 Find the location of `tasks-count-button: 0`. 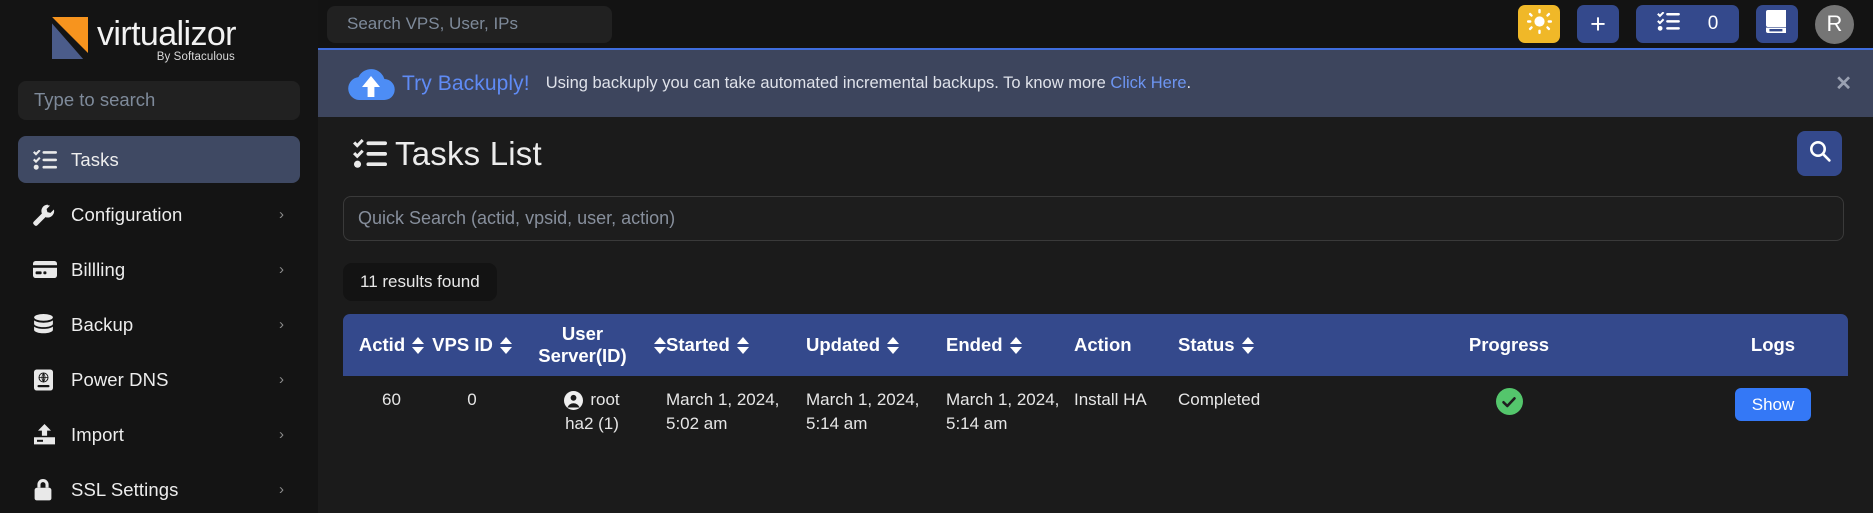

tasks-count-button: 0 is located at coordinates (1687, 24).